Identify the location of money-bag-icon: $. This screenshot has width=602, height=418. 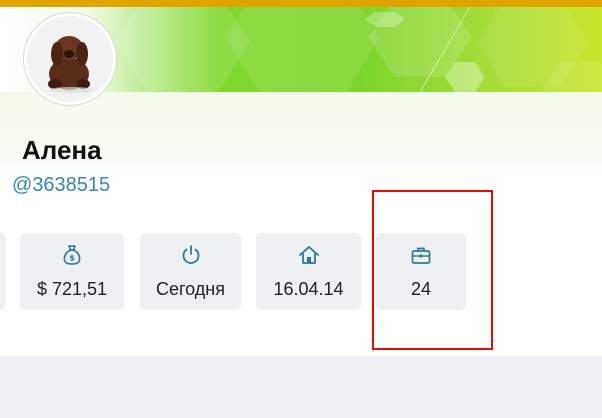
(72, 255).